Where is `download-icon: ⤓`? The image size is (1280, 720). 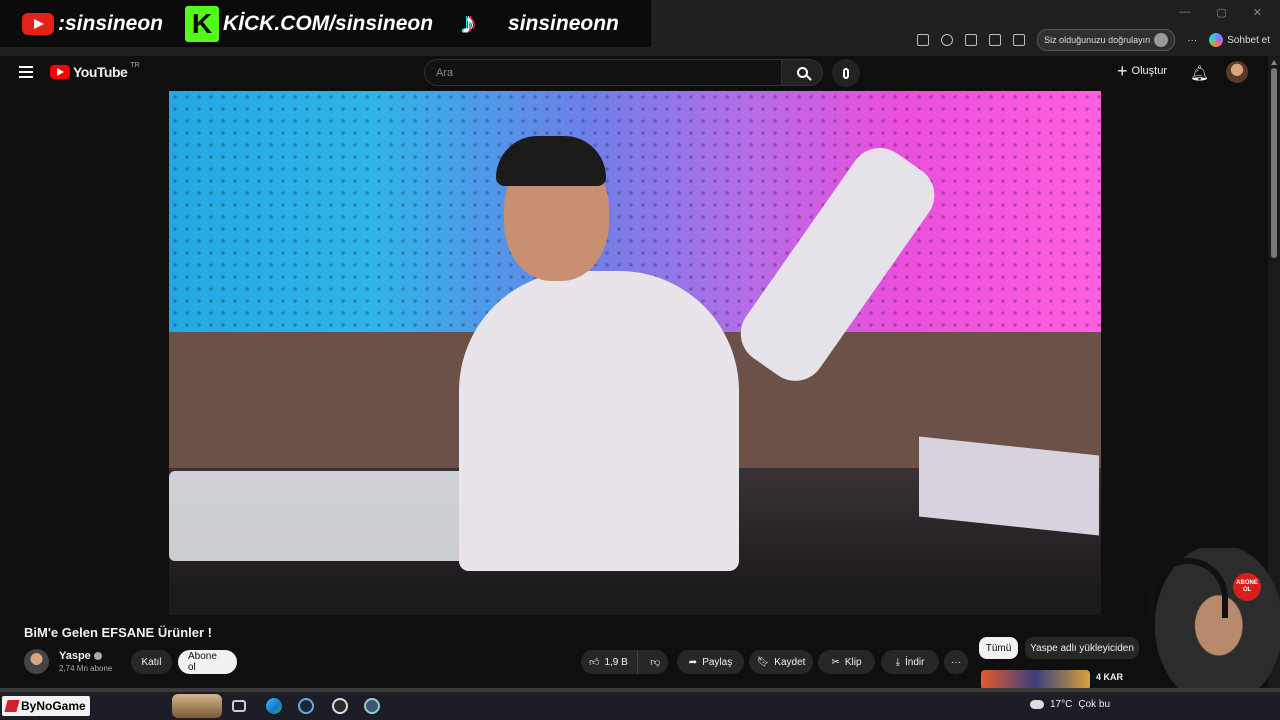
download-icon: ⤓ is located at coordinates (897, 662).